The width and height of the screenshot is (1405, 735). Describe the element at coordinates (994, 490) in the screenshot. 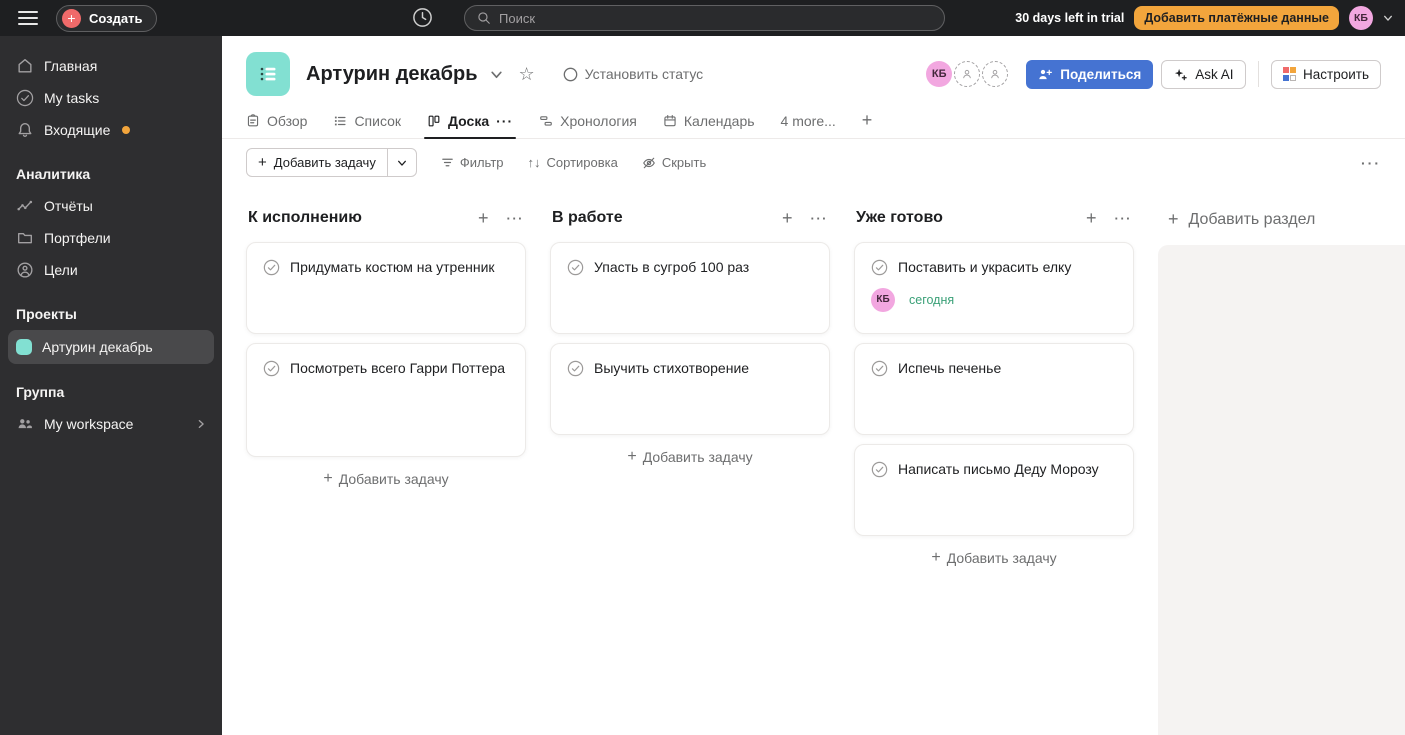

I see `task-card: Написать письмо Деду Морозу` at that location.